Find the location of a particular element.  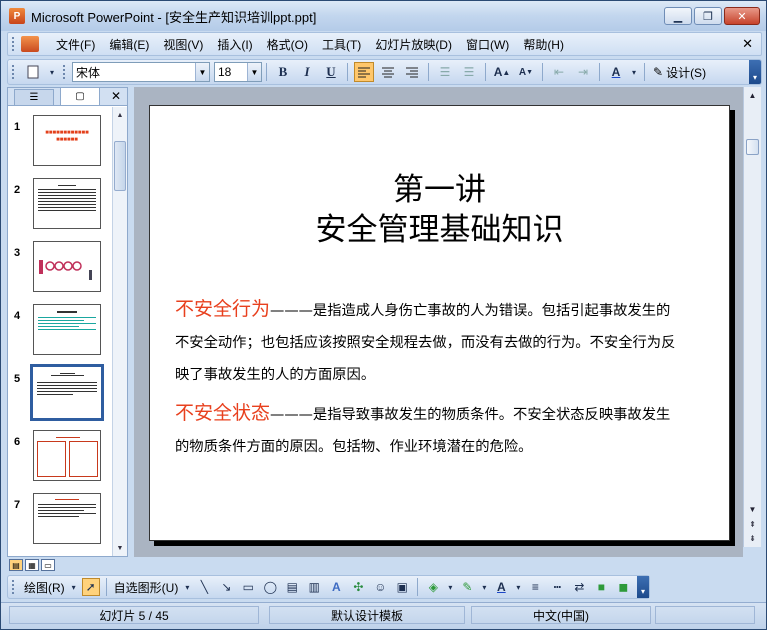

slide-sorter-icon: ▦ is located at coordinates (32, 565).